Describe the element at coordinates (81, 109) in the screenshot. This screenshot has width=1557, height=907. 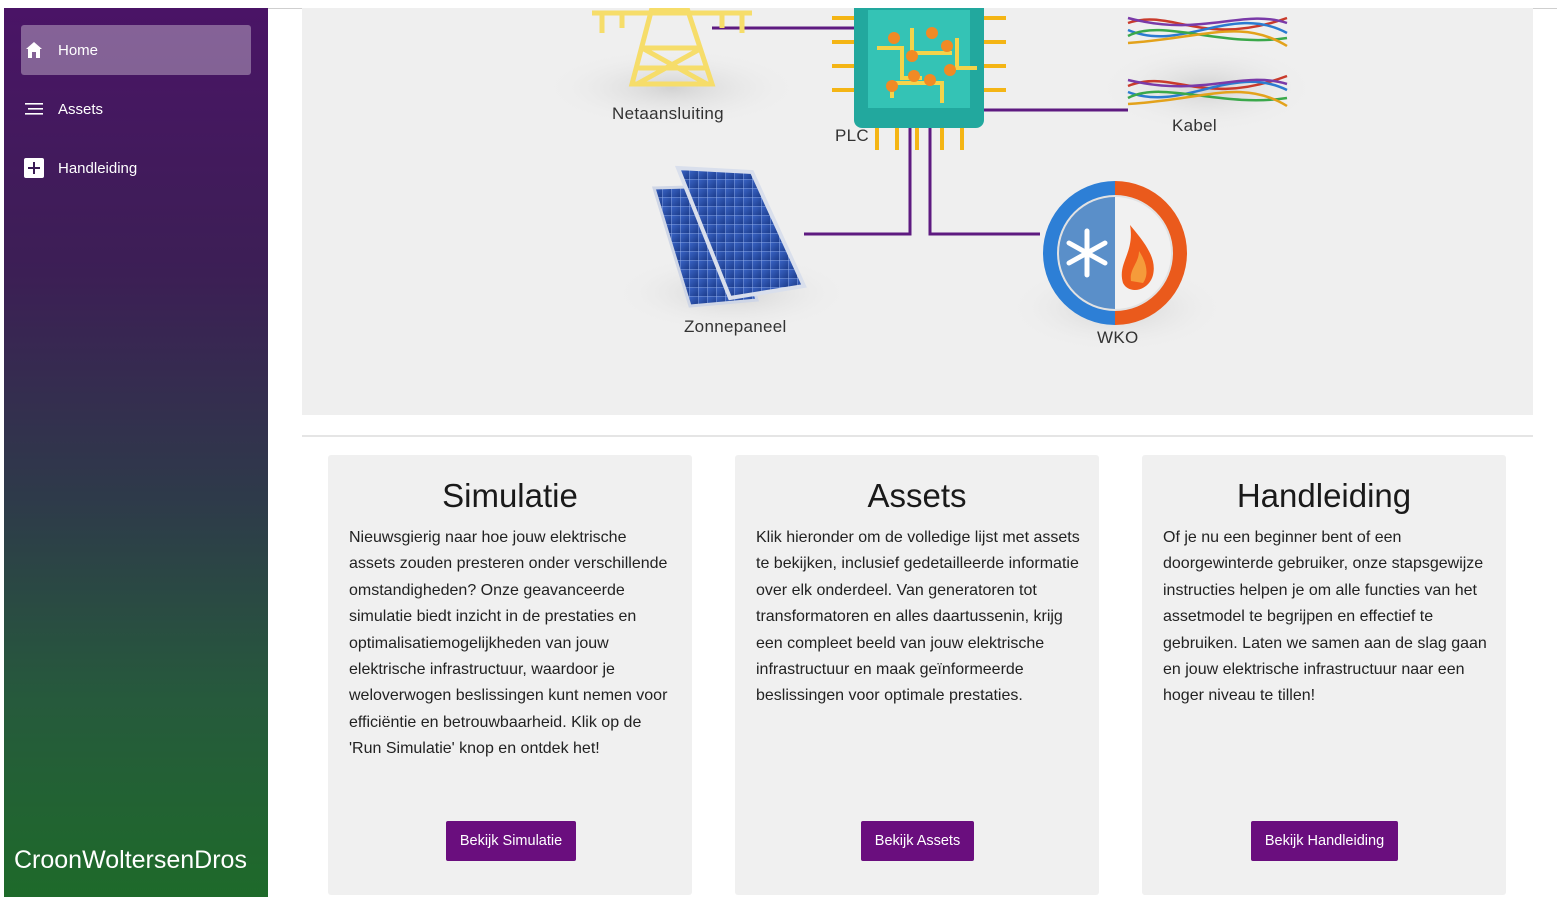
I see `sidebar-item-label: Assets` at that location.